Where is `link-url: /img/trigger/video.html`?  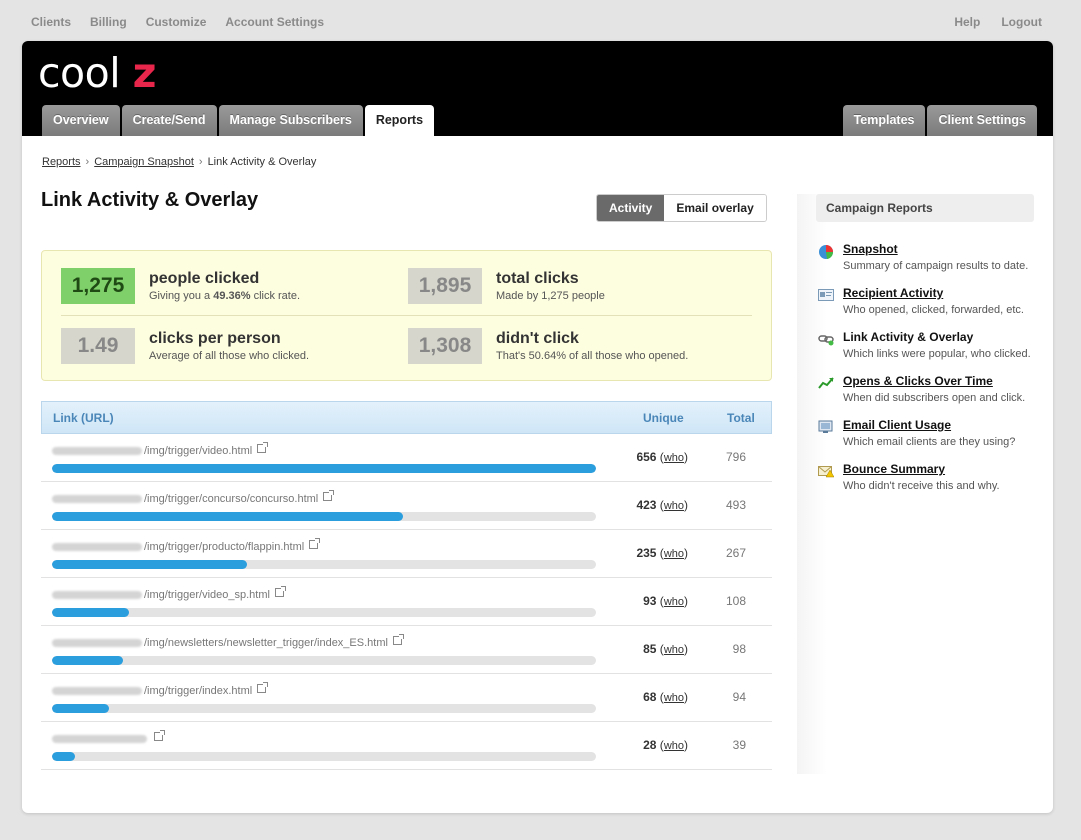
link-url: /img/trigger/video.html is located at coordinates (160, 449).